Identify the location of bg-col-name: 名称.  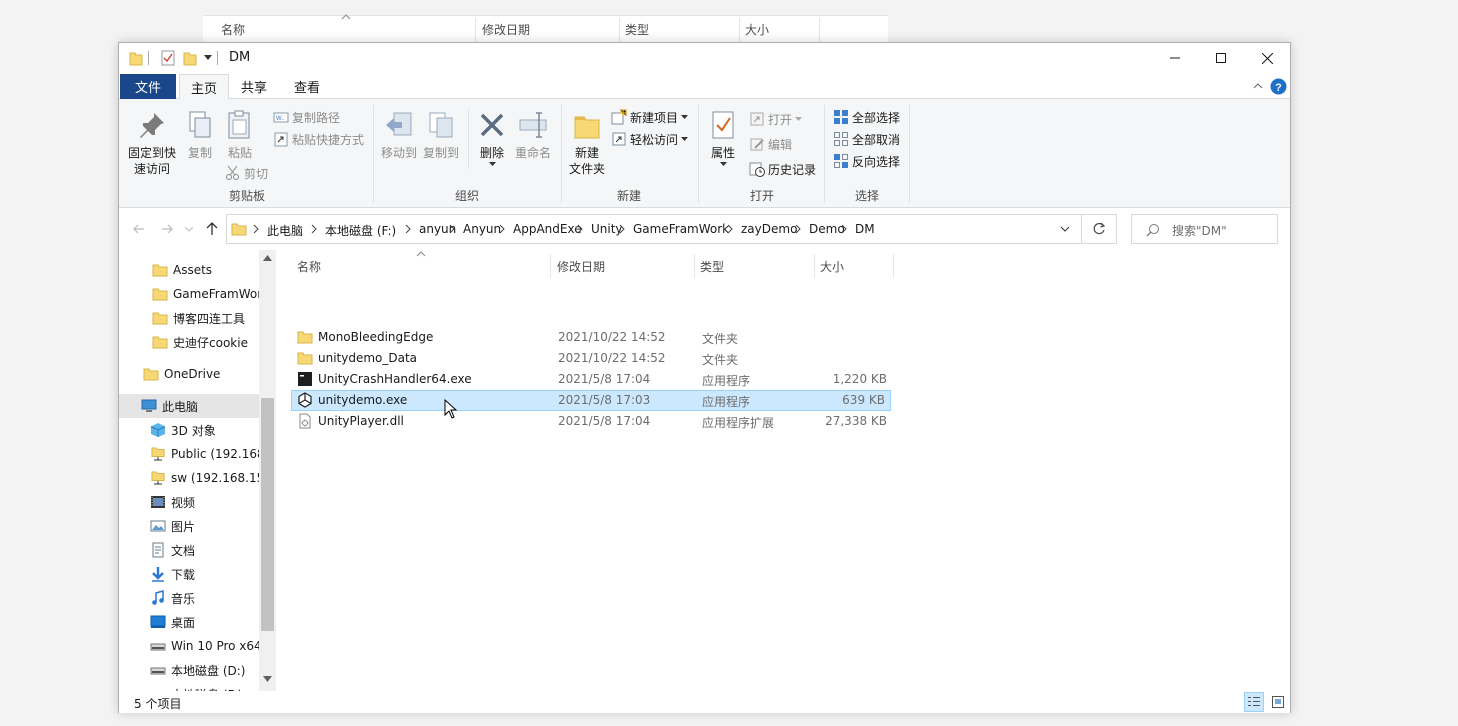
(233, 29).